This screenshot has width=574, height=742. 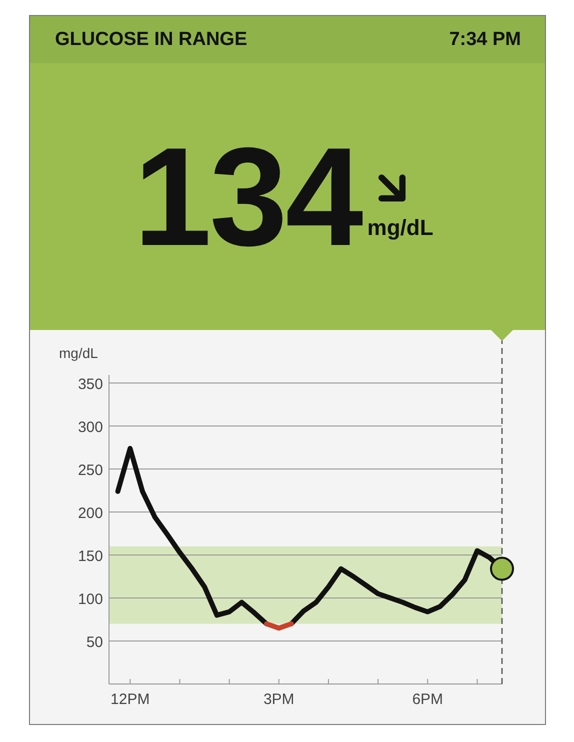 What do you see at coordinates (90, 513) in the screenshot?
I see `y-tick-label: 200` at bounding box center [90, 513].